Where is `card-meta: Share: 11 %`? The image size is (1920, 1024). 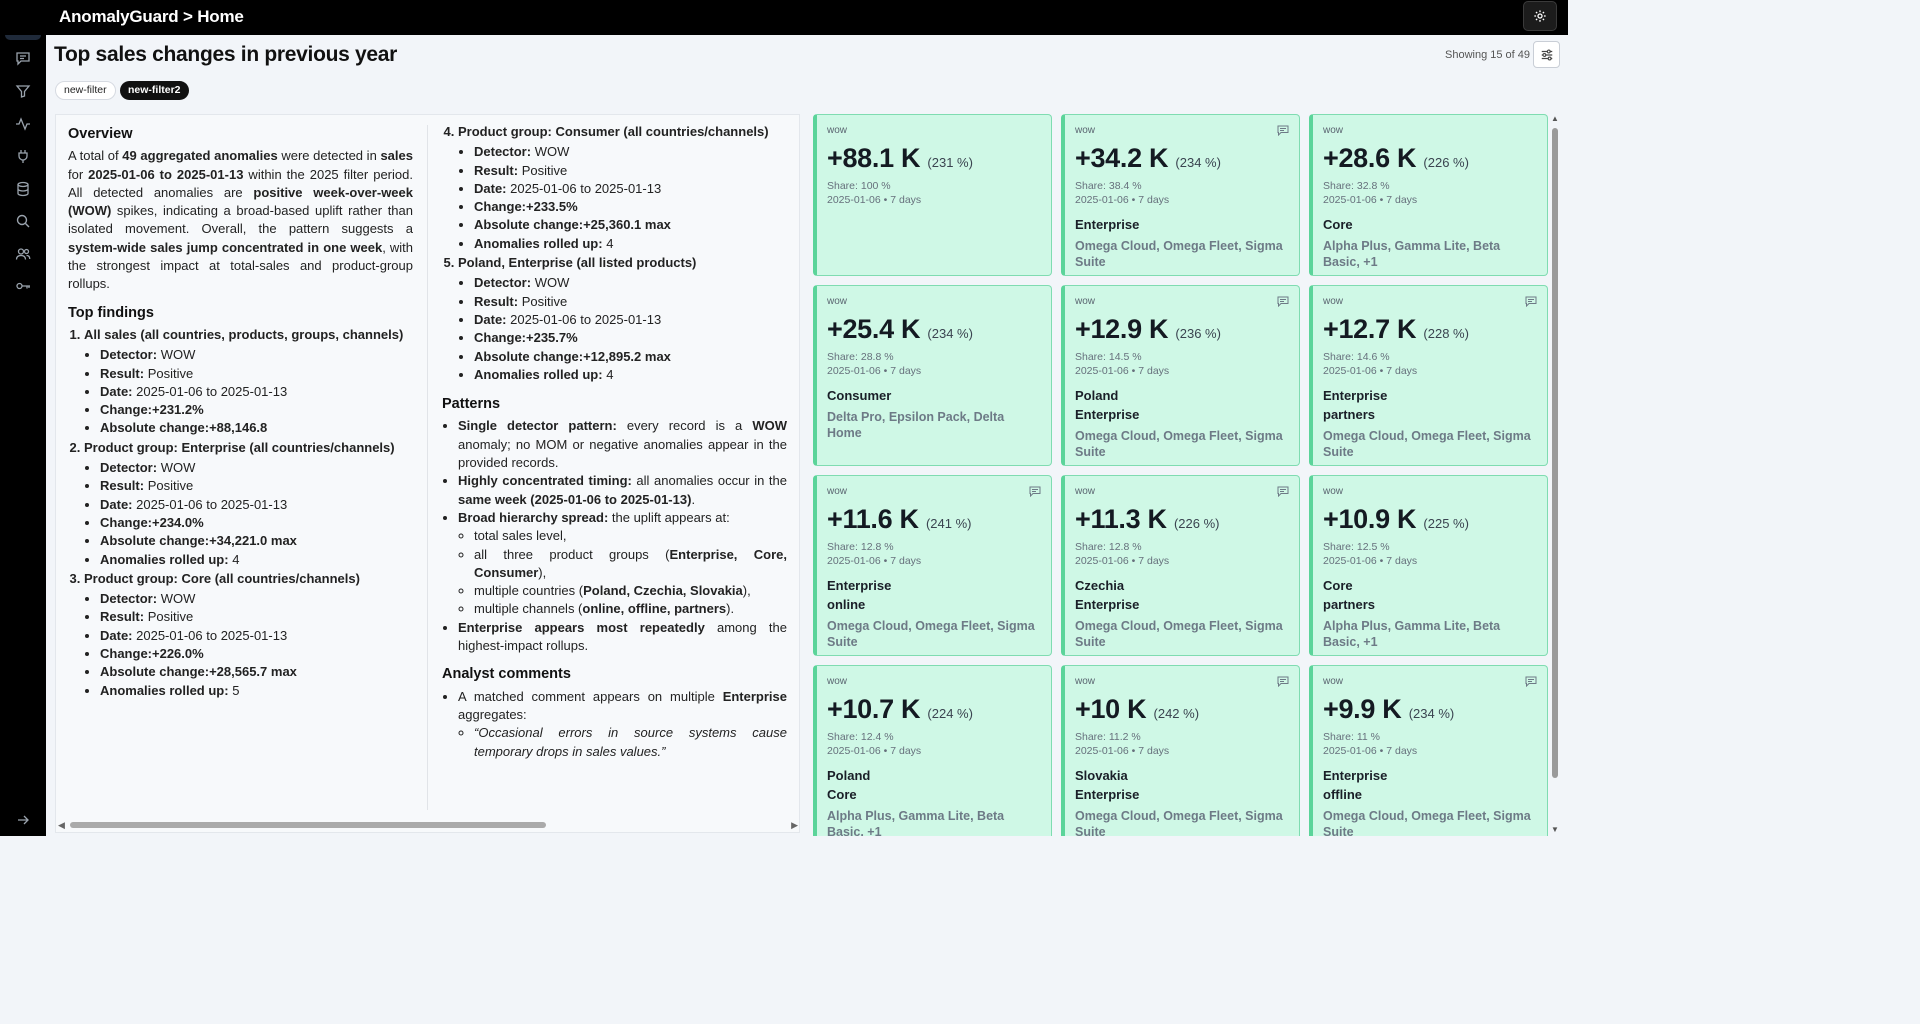 card-meta: Share: 11 % is located at coordinates (1352, 737).